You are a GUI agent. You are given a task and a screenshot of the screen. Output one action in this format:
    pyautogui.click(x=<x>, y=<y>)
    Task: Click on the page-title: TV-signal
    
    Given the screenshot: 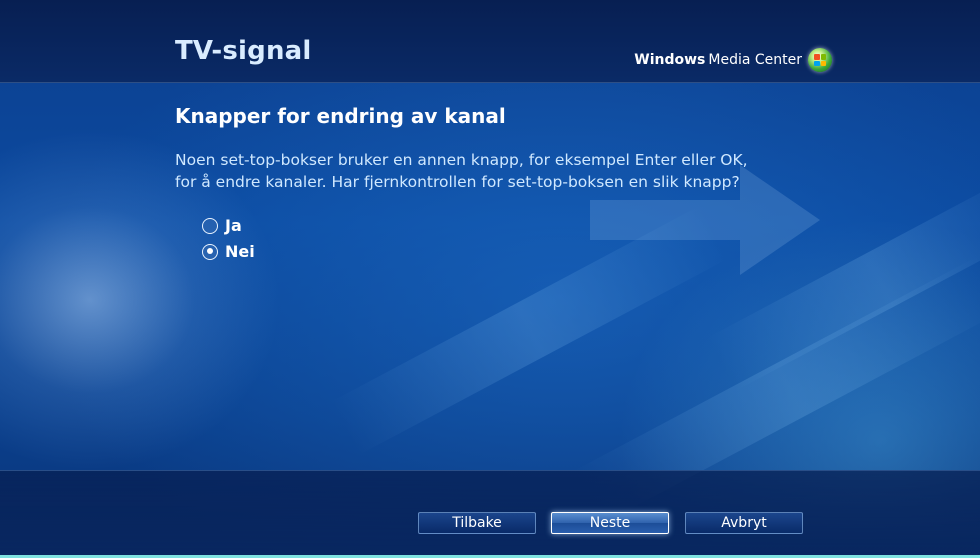 What is the action you would take?
    pyautogui.click(x=243, y=51)
    